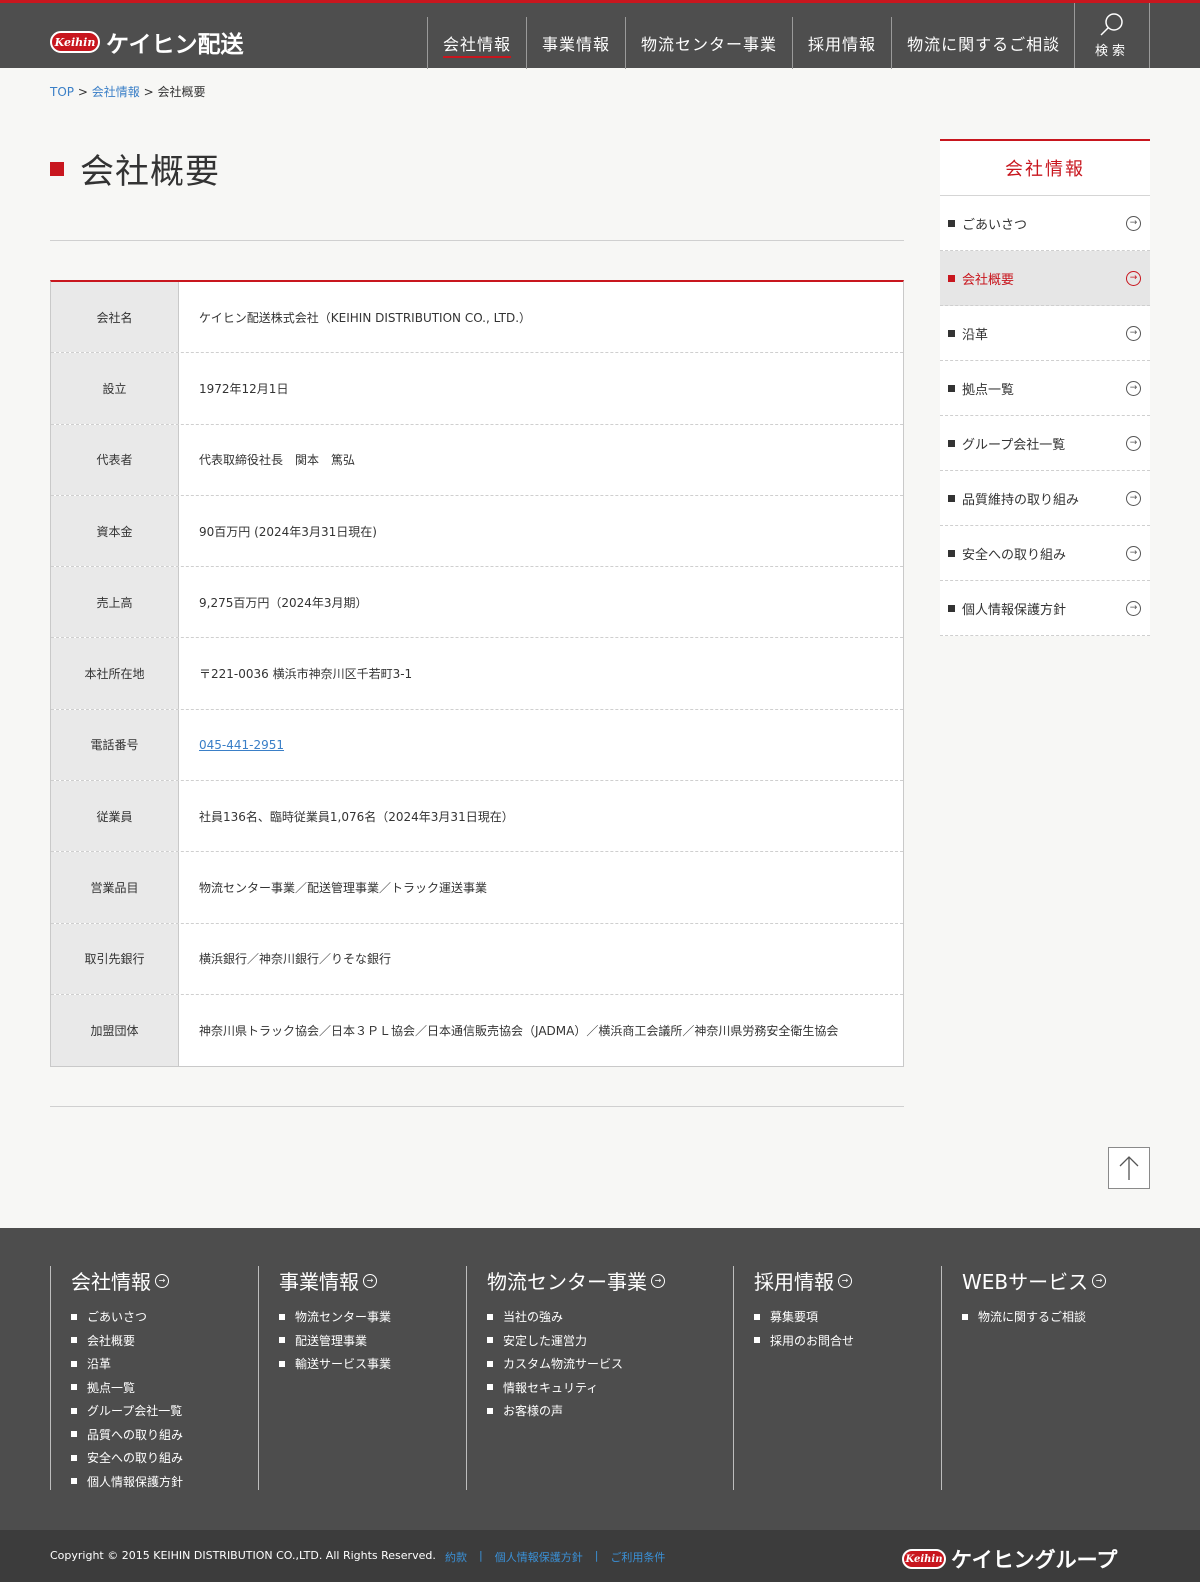  I want to click on footer-col-title-text: 物流センター事業, so click(567, 1282).